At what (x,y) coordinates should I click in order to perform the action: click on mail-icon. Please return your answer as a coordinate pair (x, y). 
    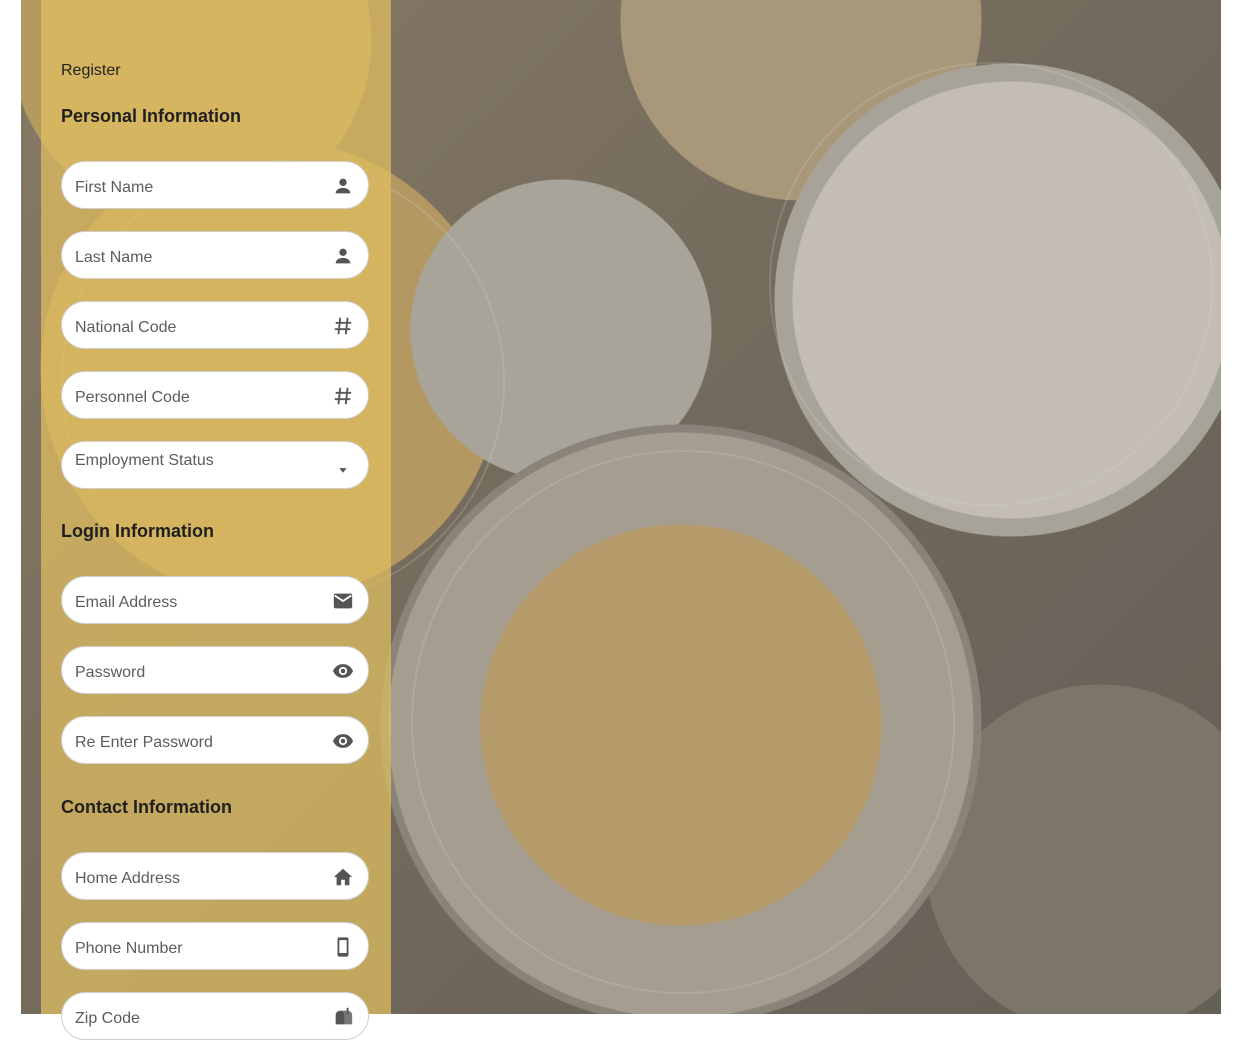
    Looking at the image, I should click on (343, 601).